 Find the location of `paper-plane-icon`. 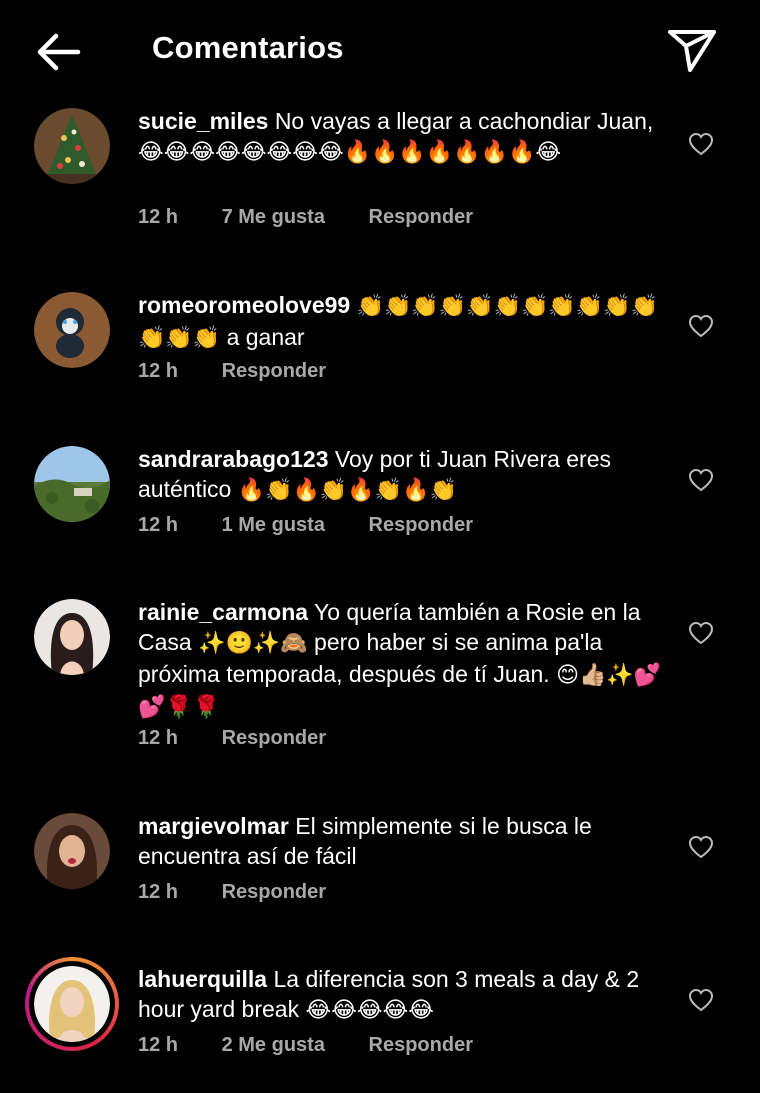

paper-plane-icon is located at coordinates (692, 51).